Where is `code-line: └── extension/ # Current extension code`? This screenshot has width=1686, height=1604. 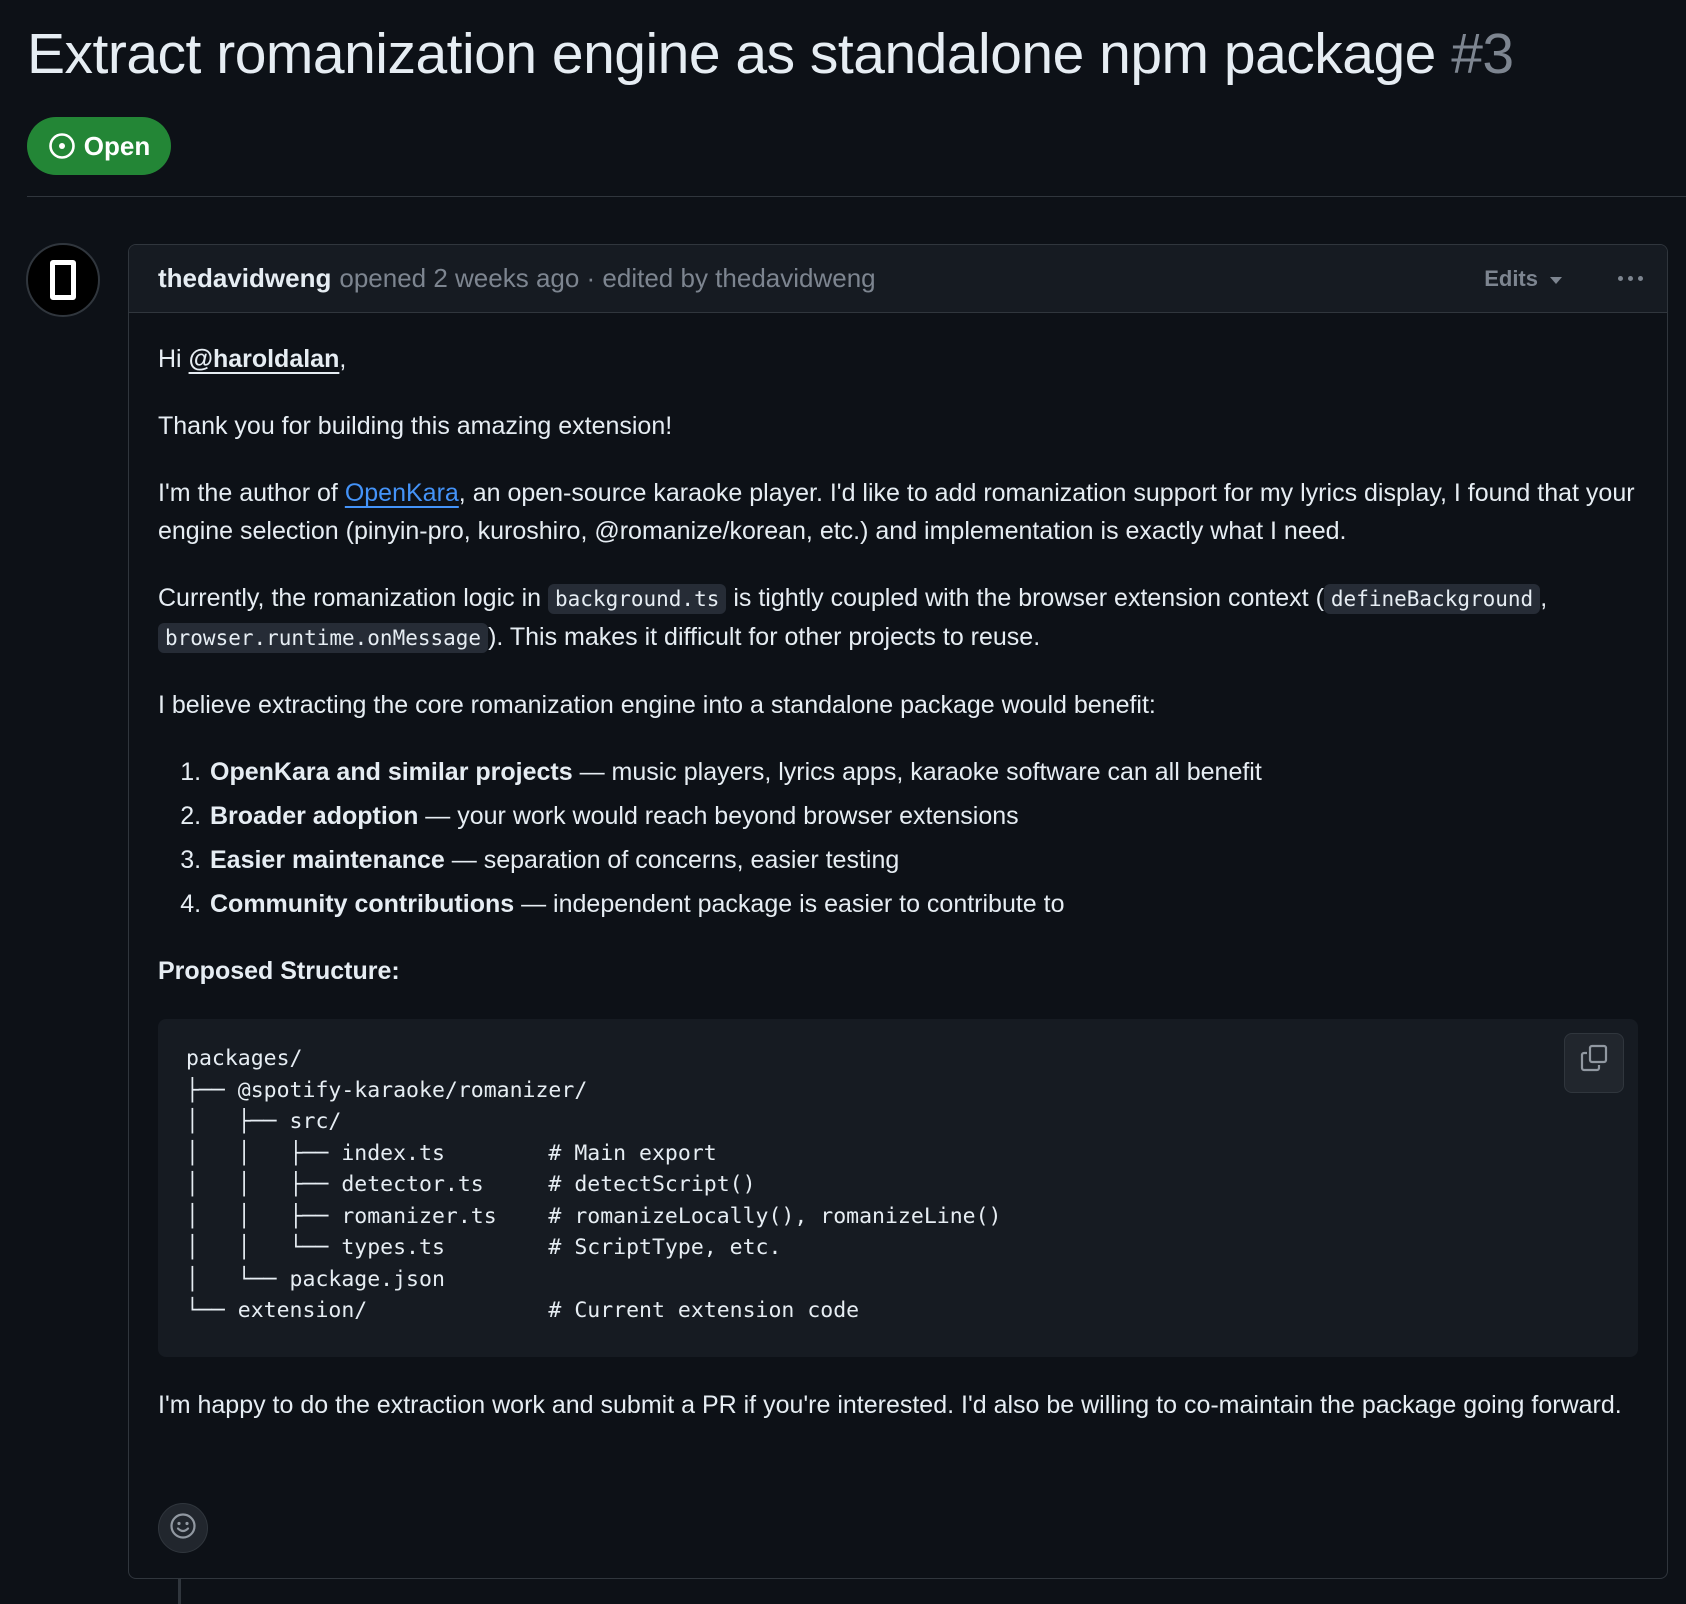
code-line: └── extension/ # Current extension code is located at coordinates (523, 1310).